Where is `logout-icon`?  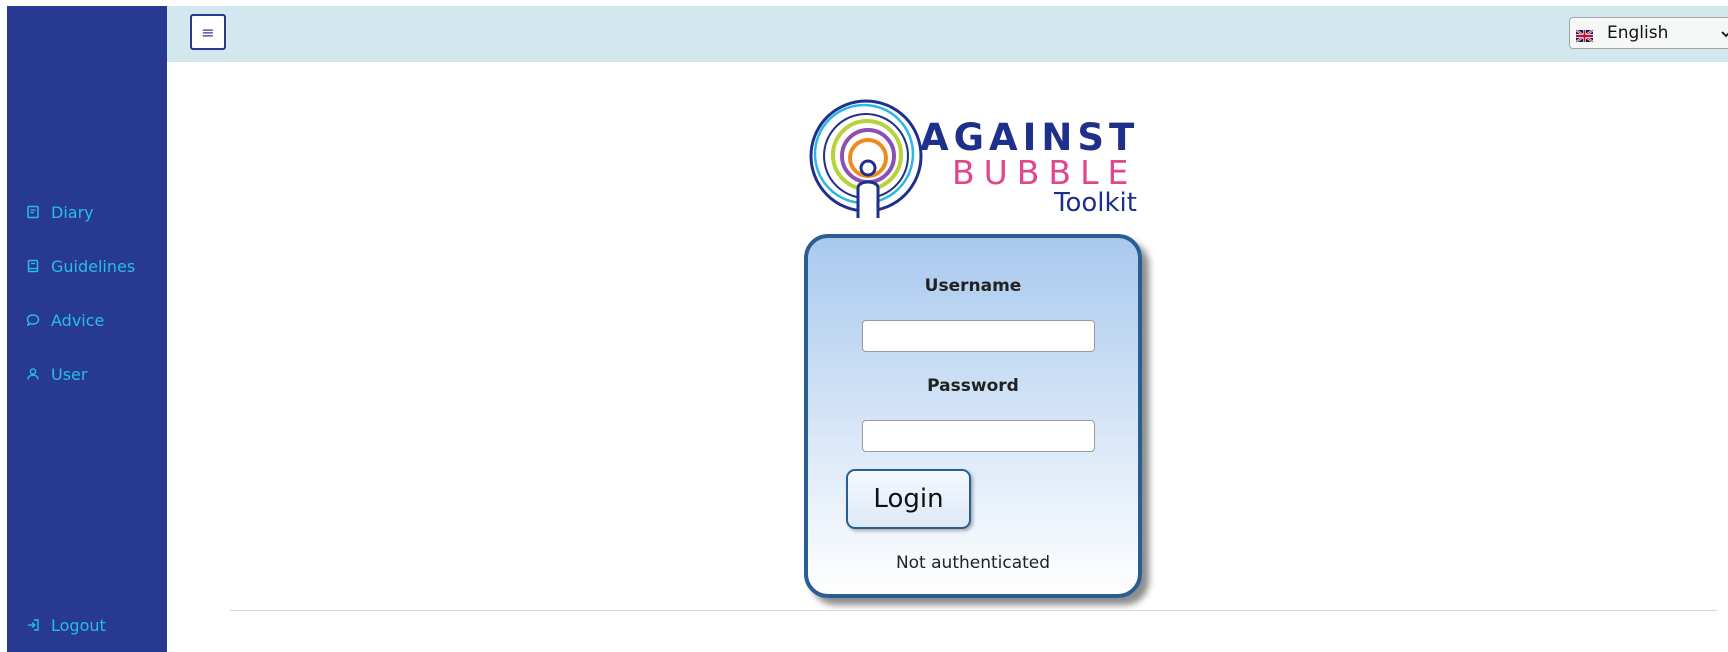
logout-icon is located at coordinates (33, 625).